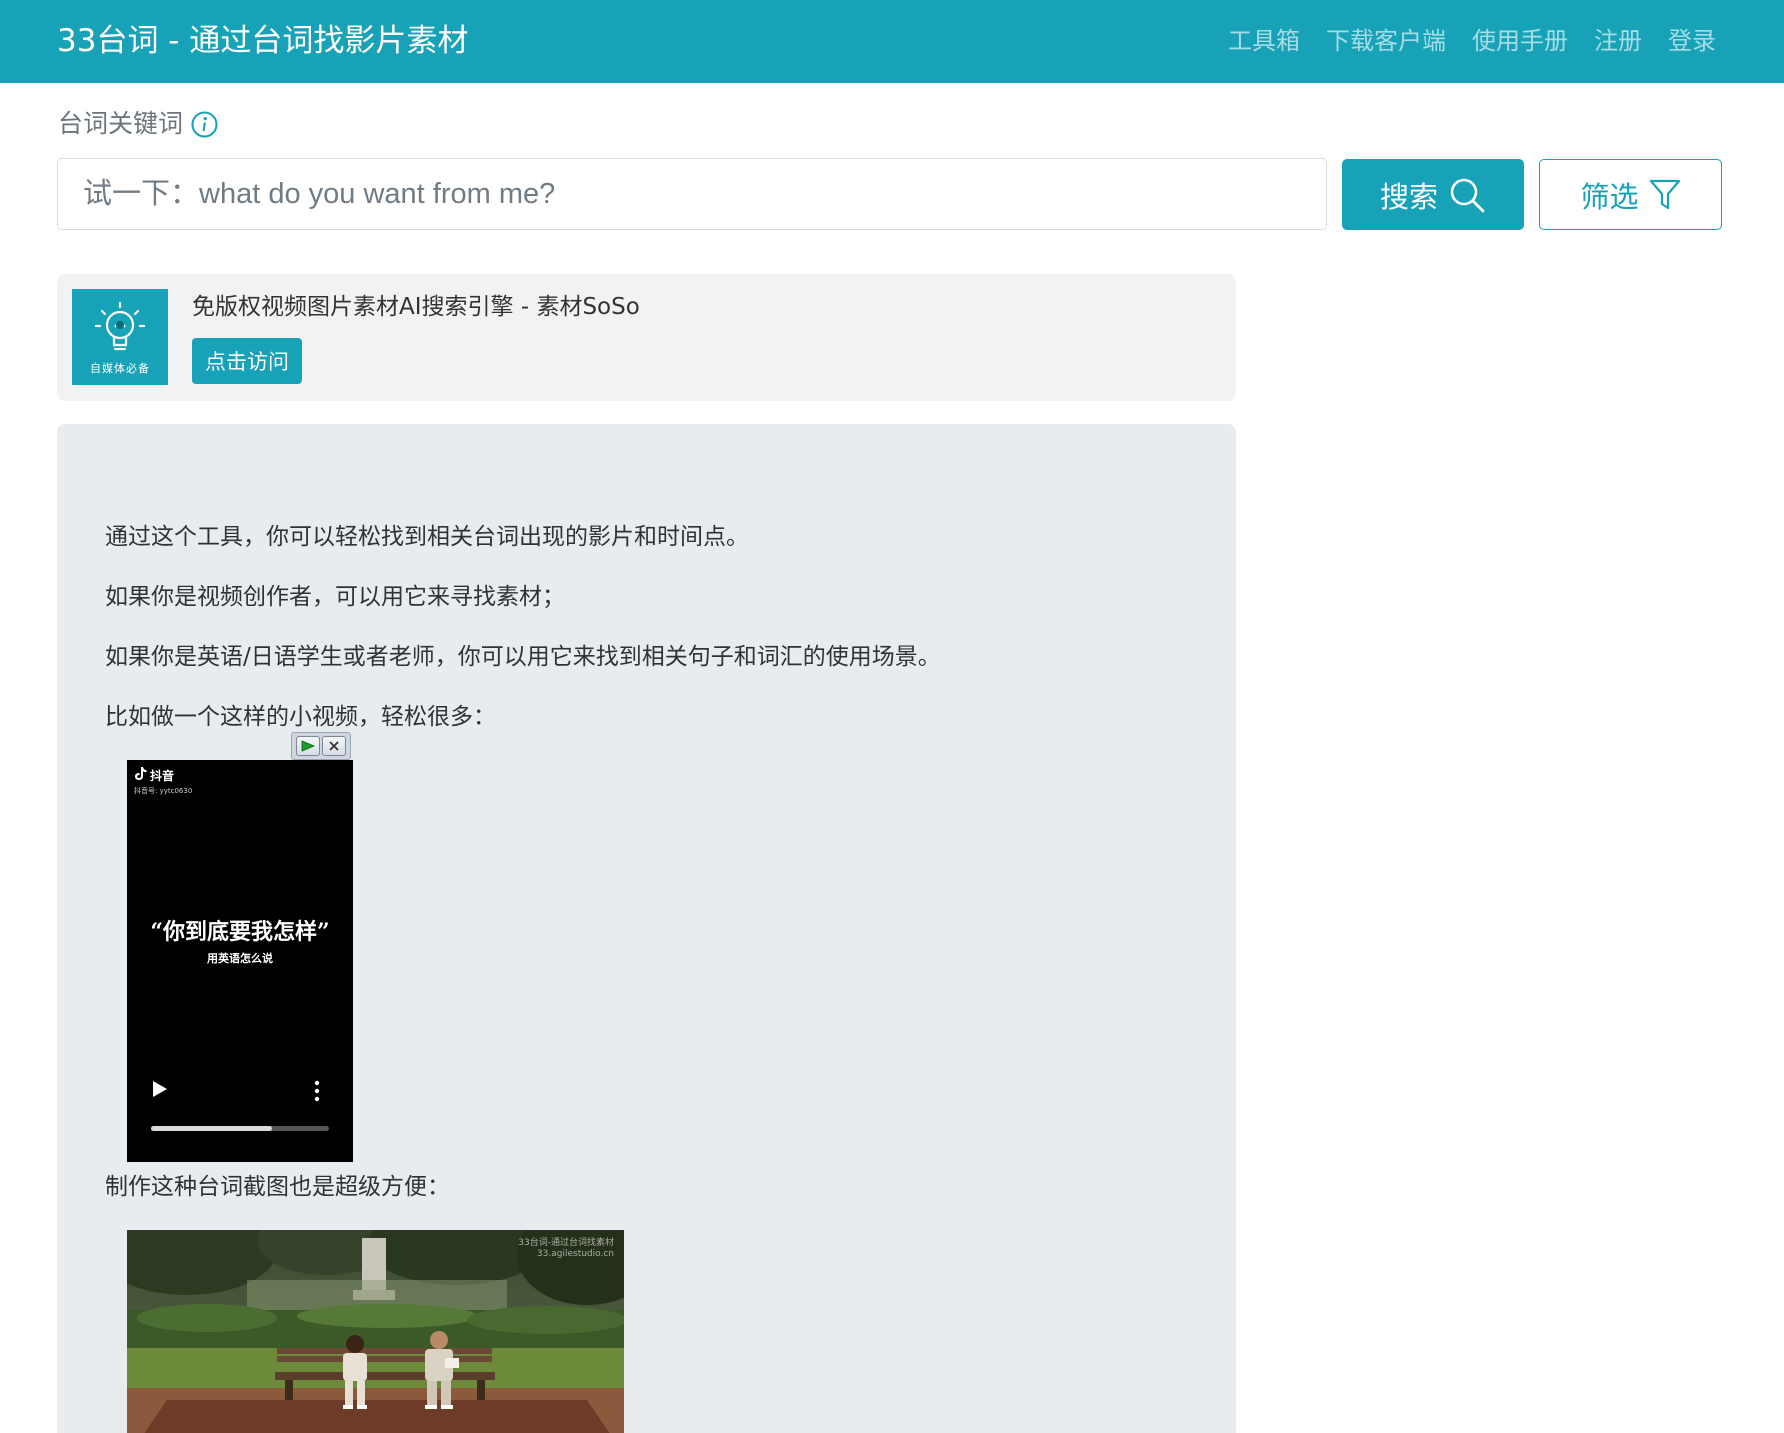 The height and width of the screenshot is (1433, 1784). What do you see at coordinates (335, 597) in the screenshot?
I see `intro-paragraph: 如果你是视频创作者，可以用它来寻找素材；` at bounding box center [335, 597].